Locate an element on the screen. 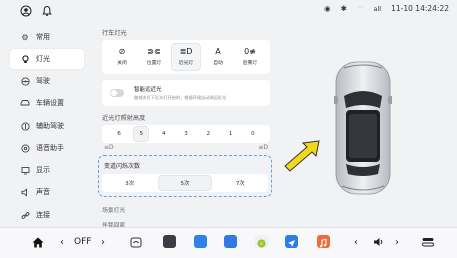 The image size is (457, 258). link-icon is located at coordinates (25, 215).